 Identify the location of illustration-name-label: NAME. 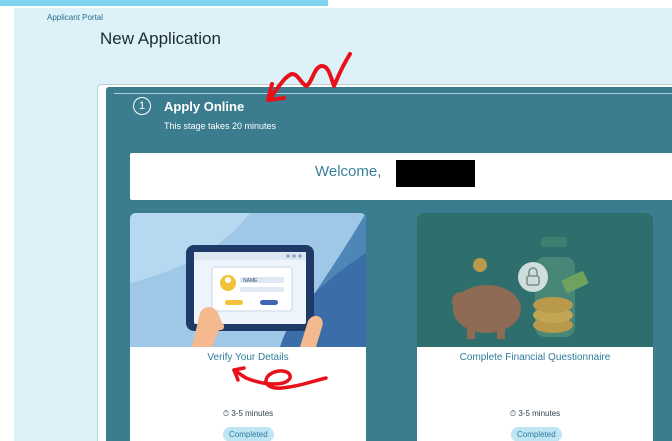
(250, 281).